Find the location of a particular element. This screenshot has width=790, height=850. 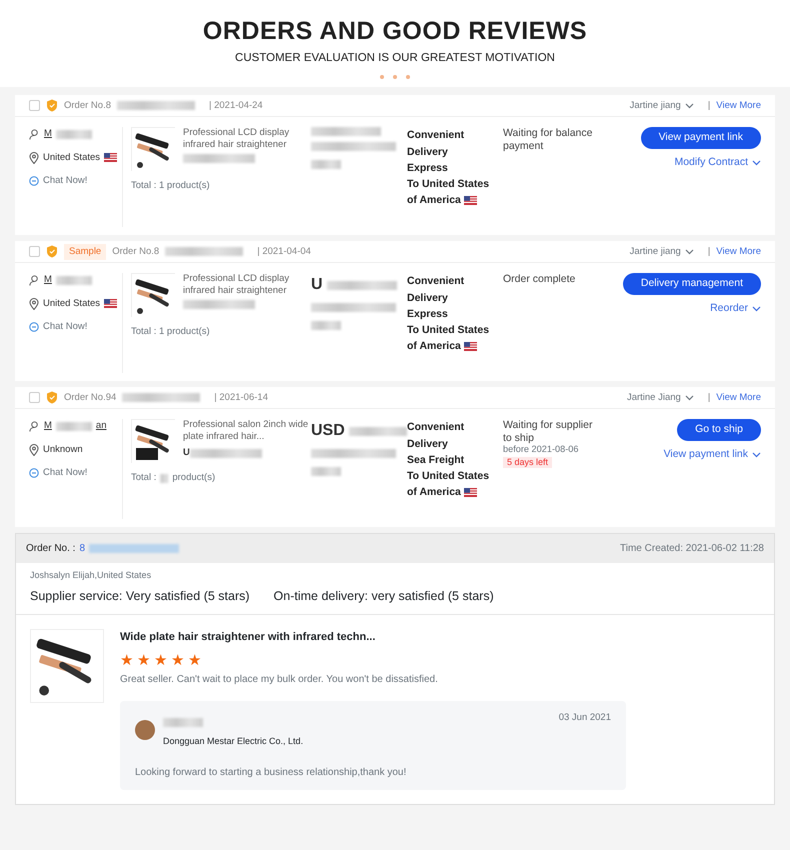

action-button: Go to ship is located at coordinates (719, 430).